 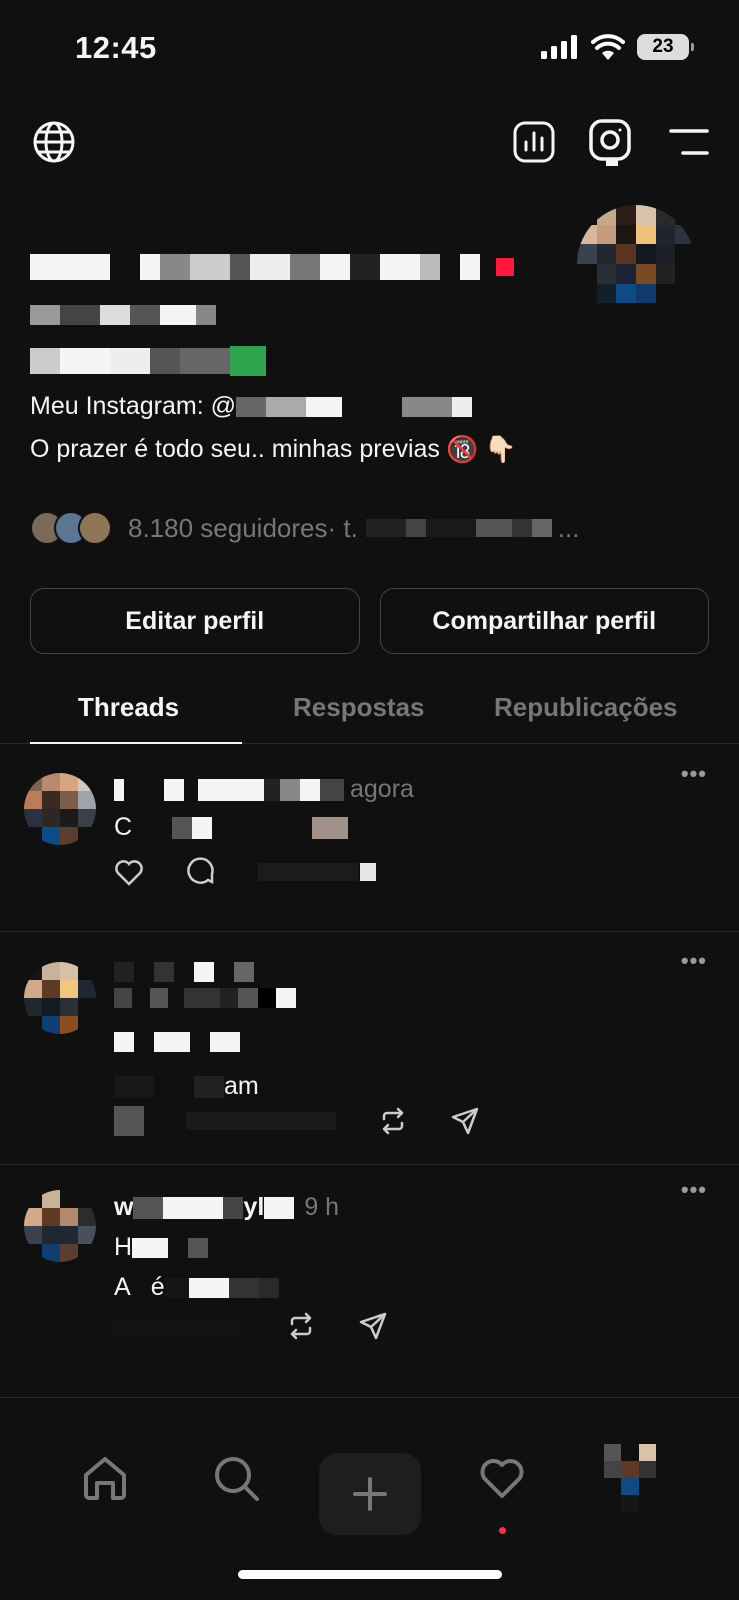 I want to click on post-body: H, so click(x=161, y=1247).